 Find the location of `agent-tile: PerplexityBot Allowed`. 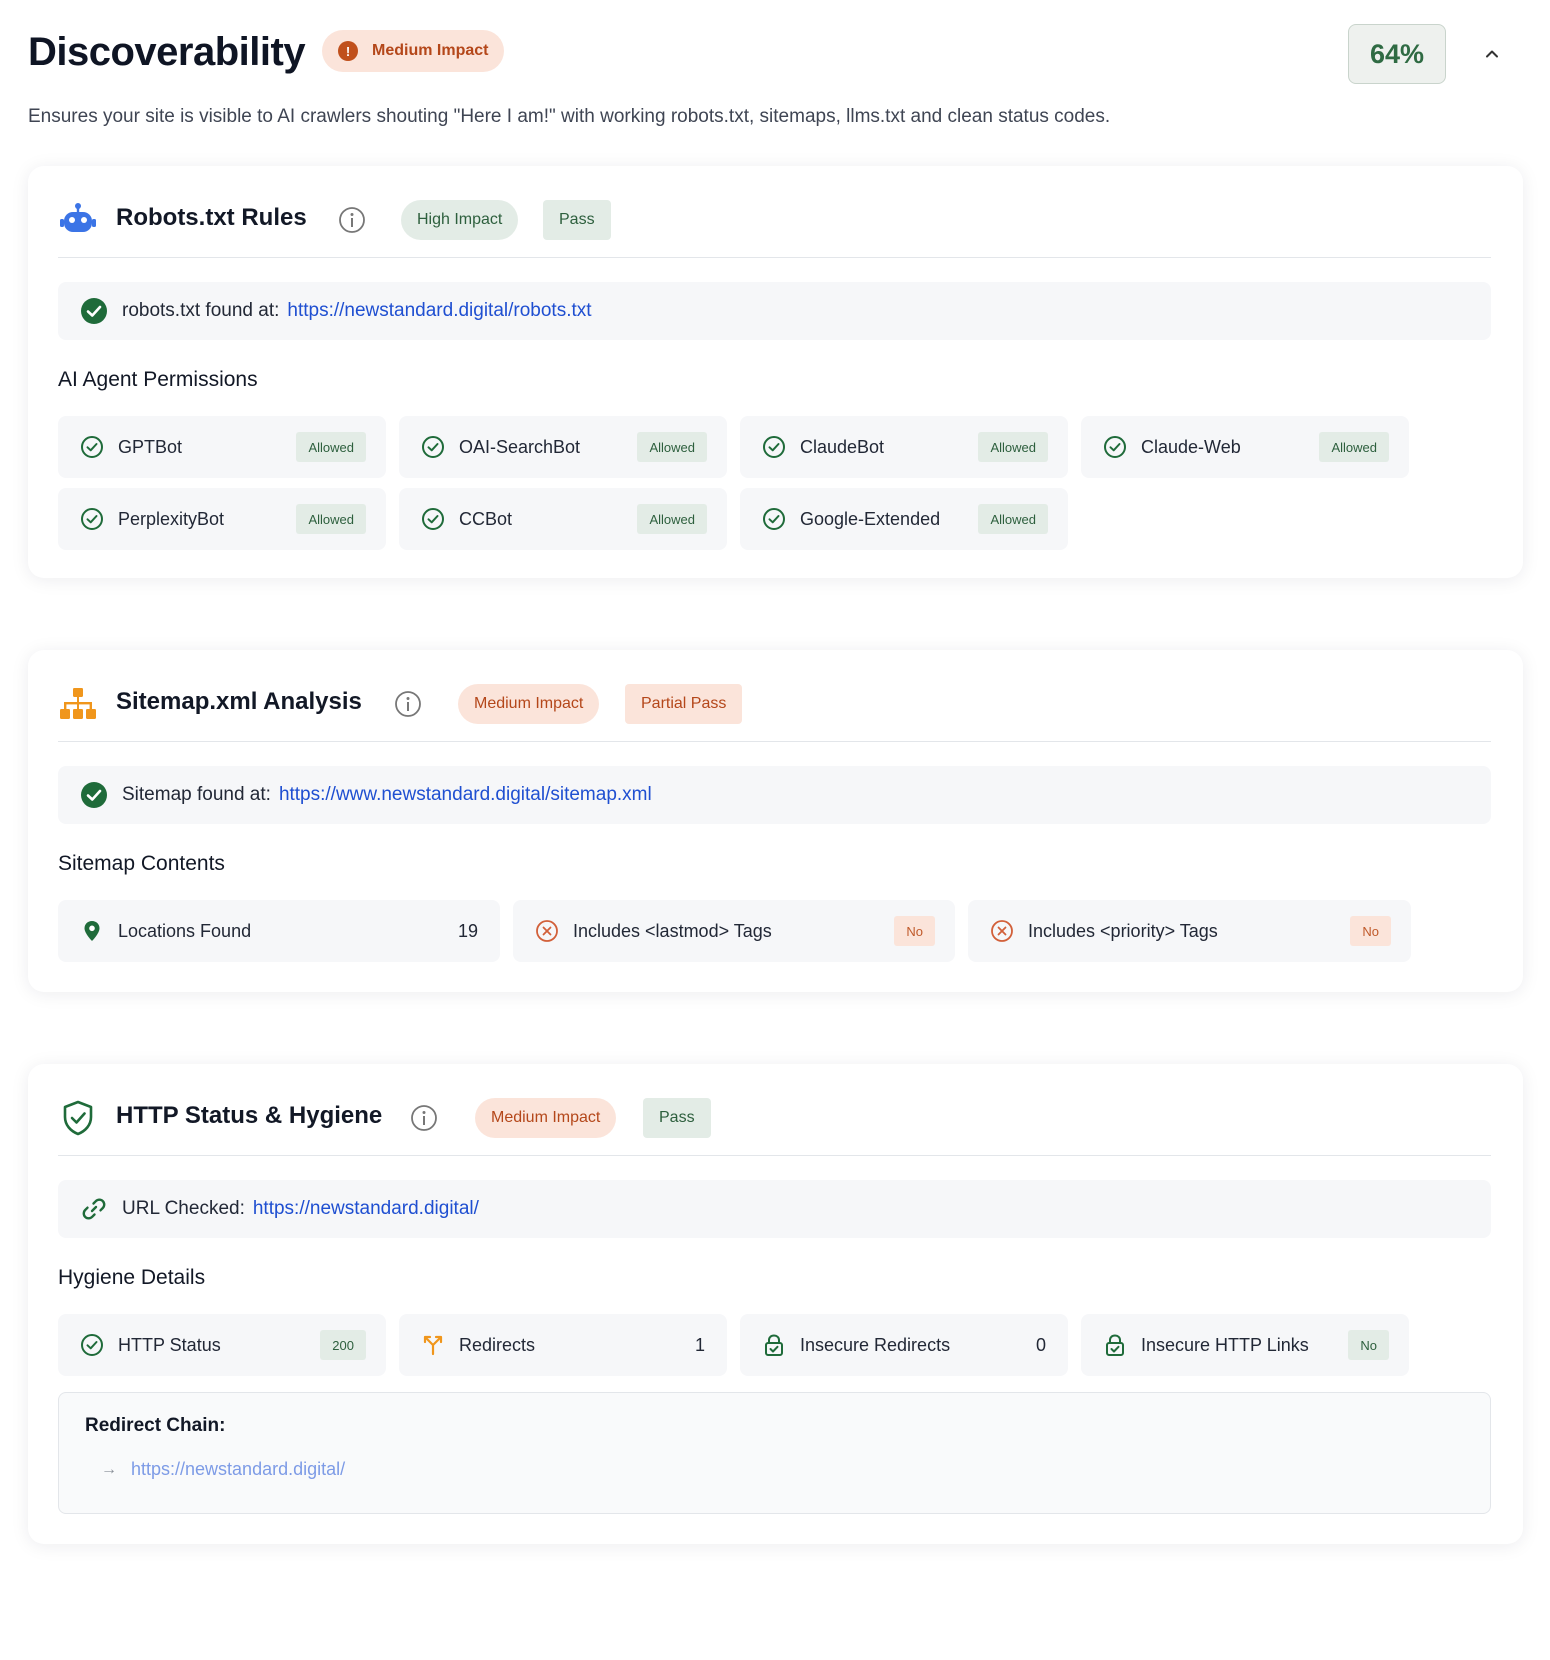

agent-tile: PerplexityBot Allowed is located at coordinates (222, 519).